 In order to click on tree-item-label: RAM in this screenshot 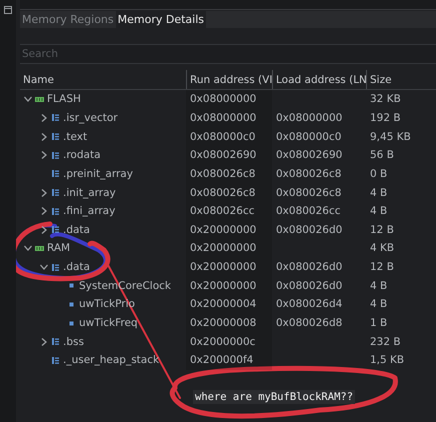, I will do `click(58, 248)`.